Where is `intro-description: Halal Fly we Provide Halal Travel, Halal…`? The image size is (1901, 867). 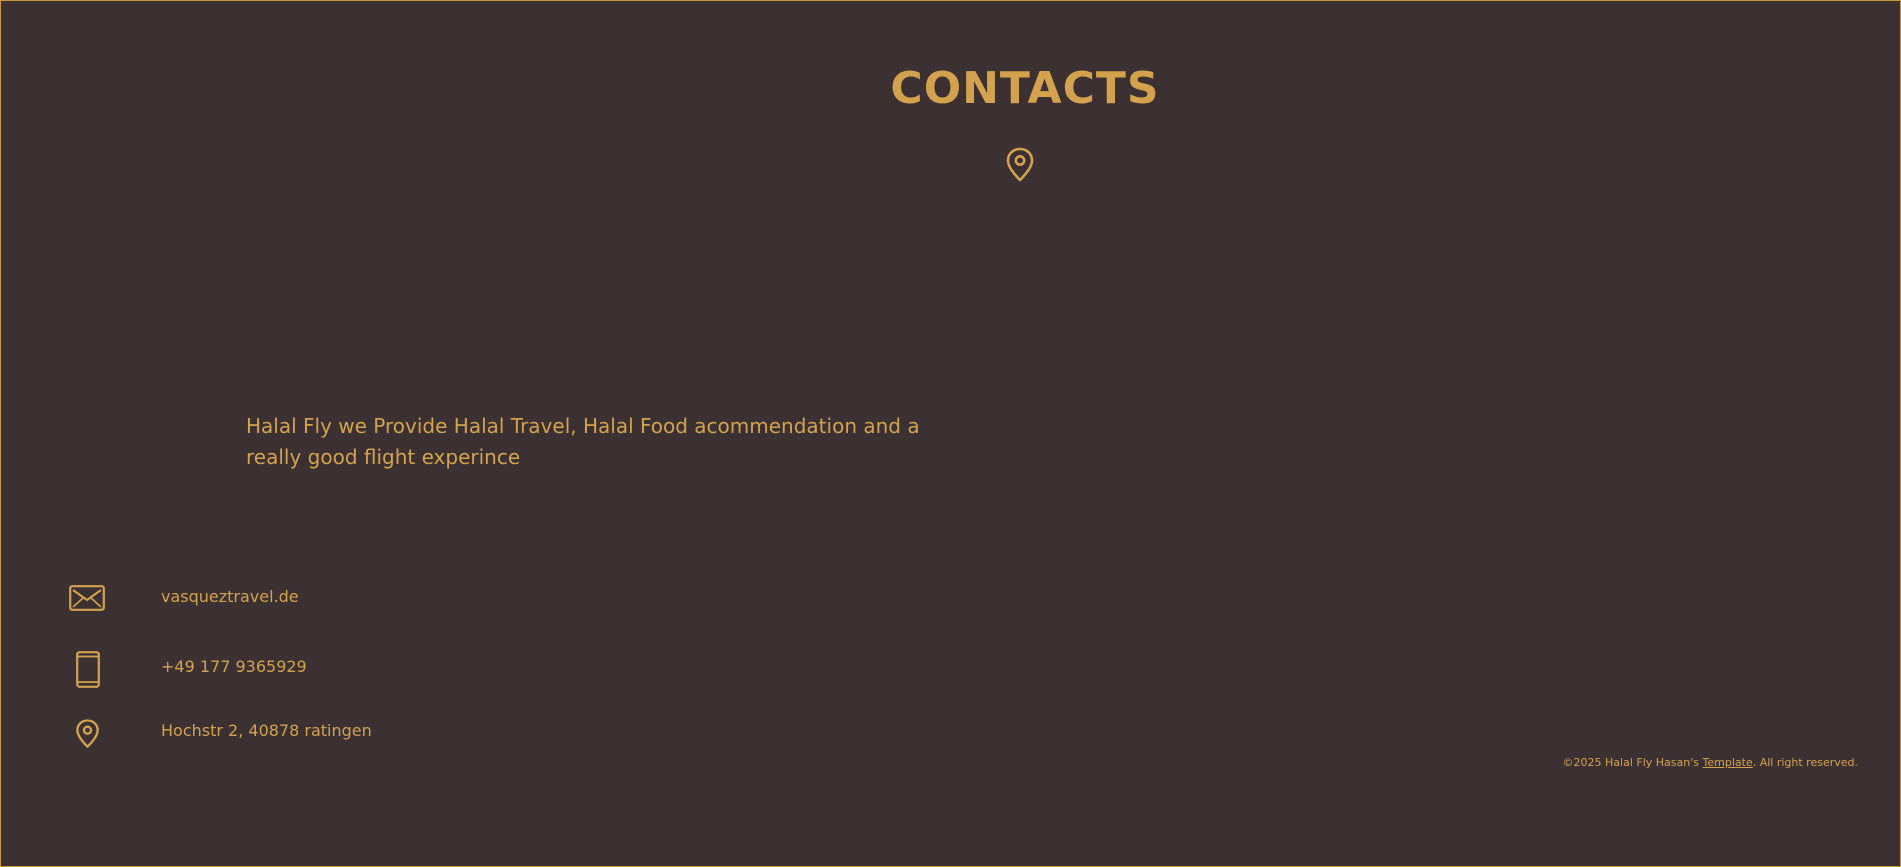
intro-description: Halal Fly we Provide Halal Travel, Halal… is located at coordinates (583, 441).